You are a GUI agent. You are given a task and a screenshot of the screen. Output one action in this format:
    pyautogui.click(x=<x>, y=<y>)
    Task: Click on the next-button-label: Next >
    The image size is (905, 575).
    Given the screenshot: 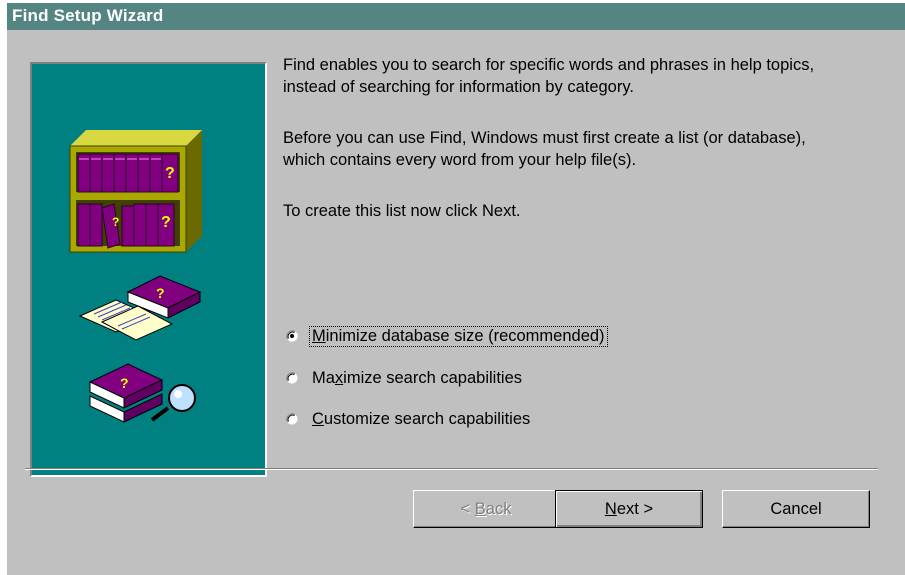 What is the action you would take?
    pyautogui.click(x=629, y=508)
    